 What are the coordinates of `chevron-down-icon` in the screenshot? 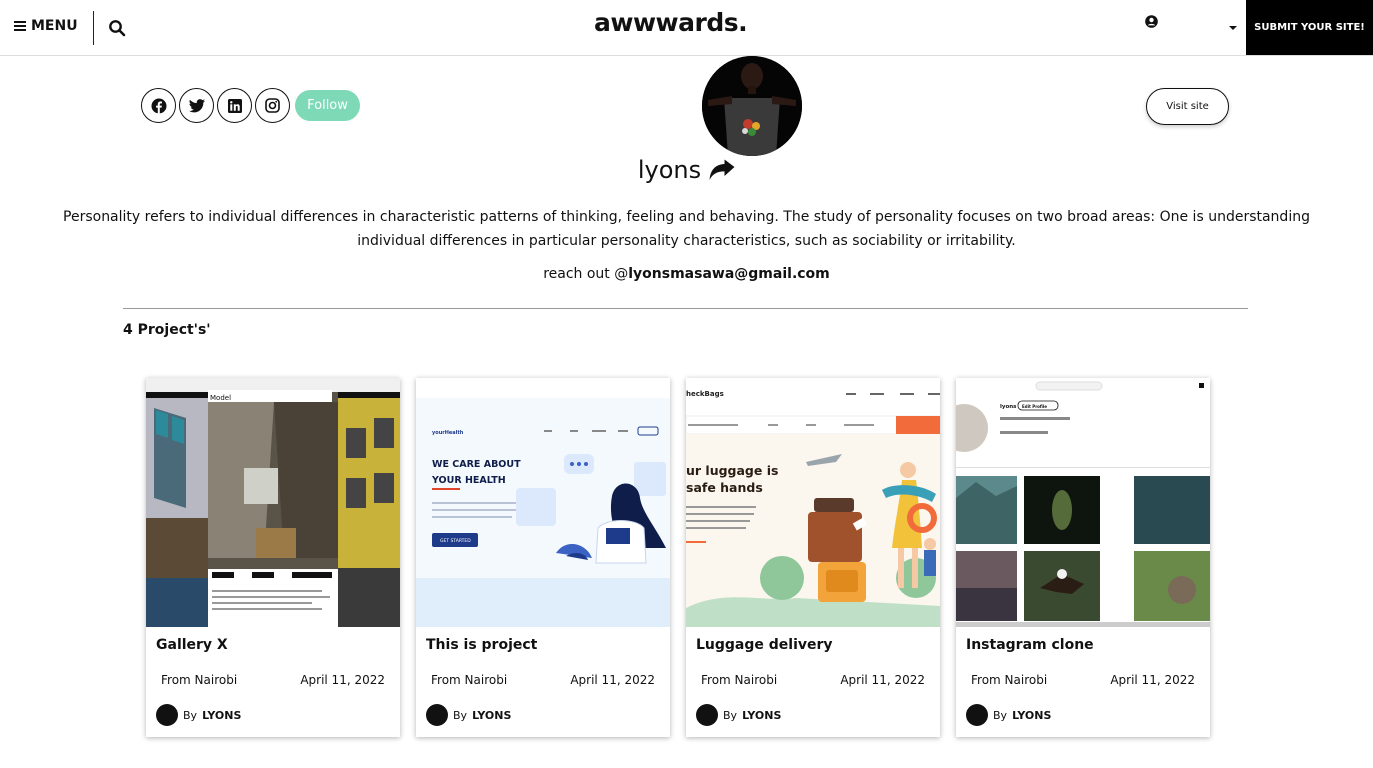 It's located at (1233, 28).